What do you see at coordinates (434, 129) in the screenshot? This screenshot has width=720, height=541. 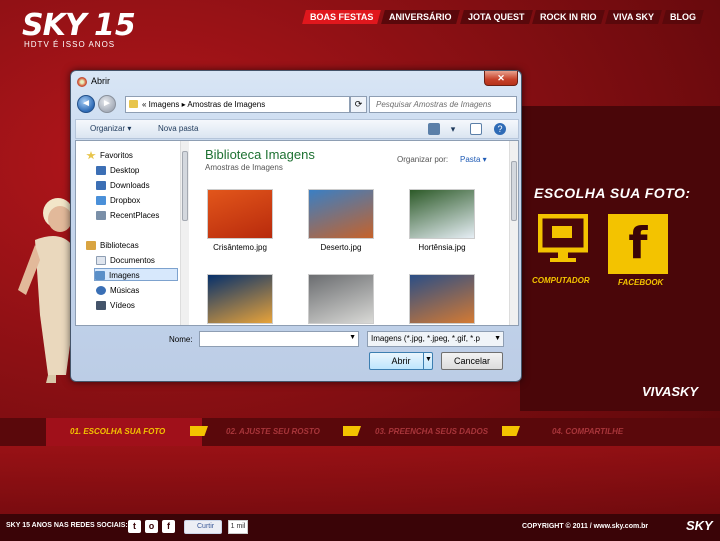 I see `view-options-icon` at bounding box center [434, 129].